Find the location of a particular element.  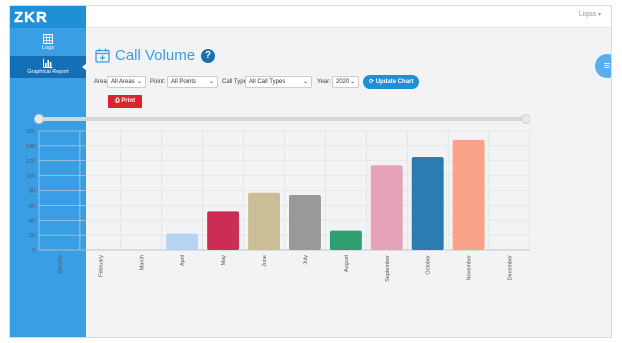

x-tick-label: January is located at coordinates (60, 265).